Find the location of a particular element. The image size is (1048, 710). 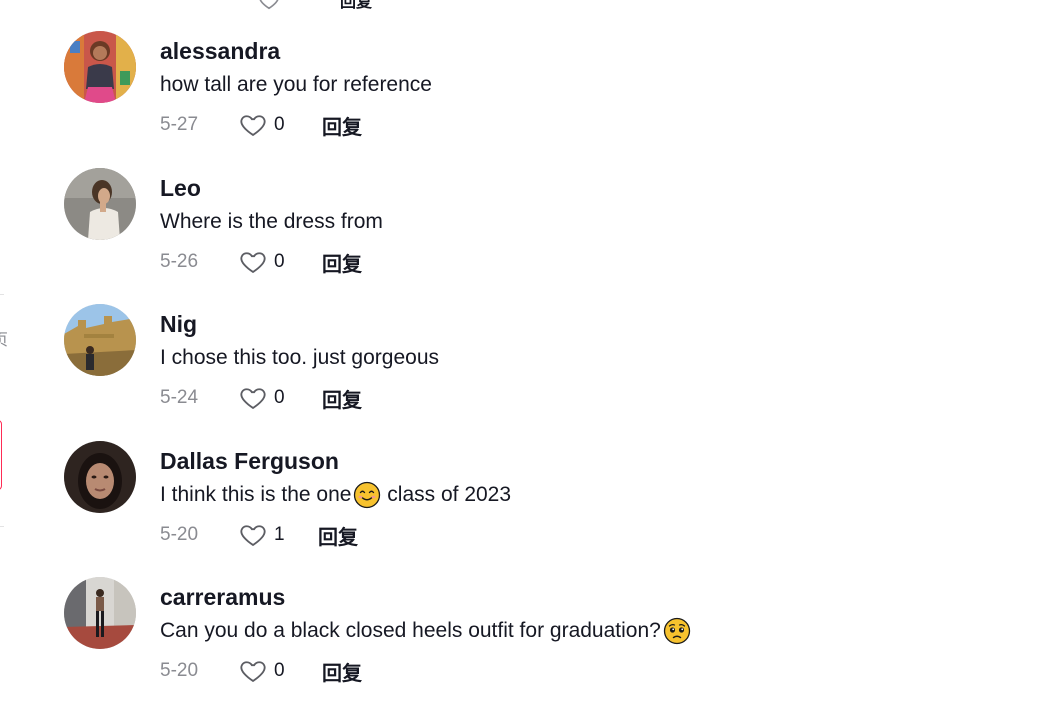

comment-username: carreramus is located at coordinates (425, 597).